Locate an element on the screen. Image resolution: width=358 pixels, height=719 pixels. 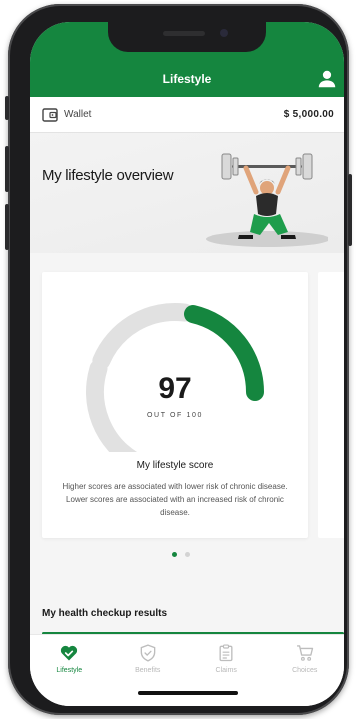
volume-up-button is located at coordinates (7, 169).